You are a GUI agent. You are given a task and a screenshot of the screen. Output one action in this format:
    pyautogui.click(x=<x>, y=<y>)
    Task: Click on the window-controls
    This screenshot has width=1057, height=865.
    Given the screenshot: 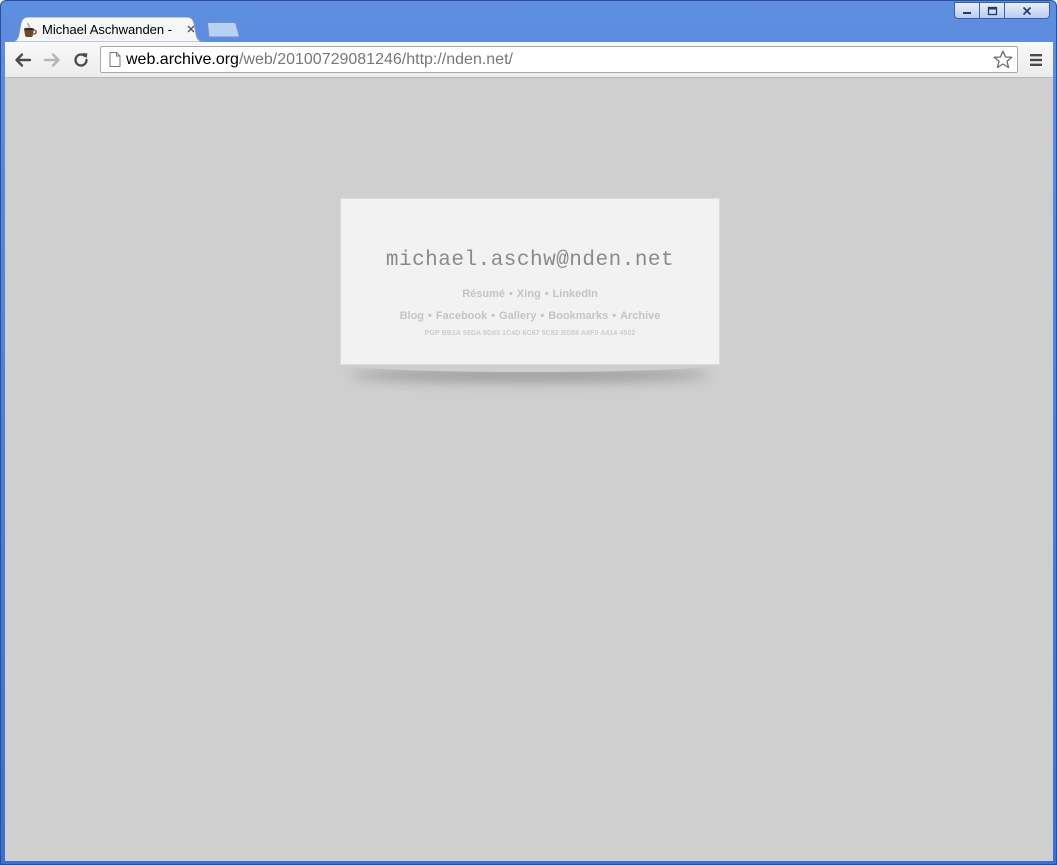 What is the action you would take?
    pyautogui.click(x=1002, y=10)
    